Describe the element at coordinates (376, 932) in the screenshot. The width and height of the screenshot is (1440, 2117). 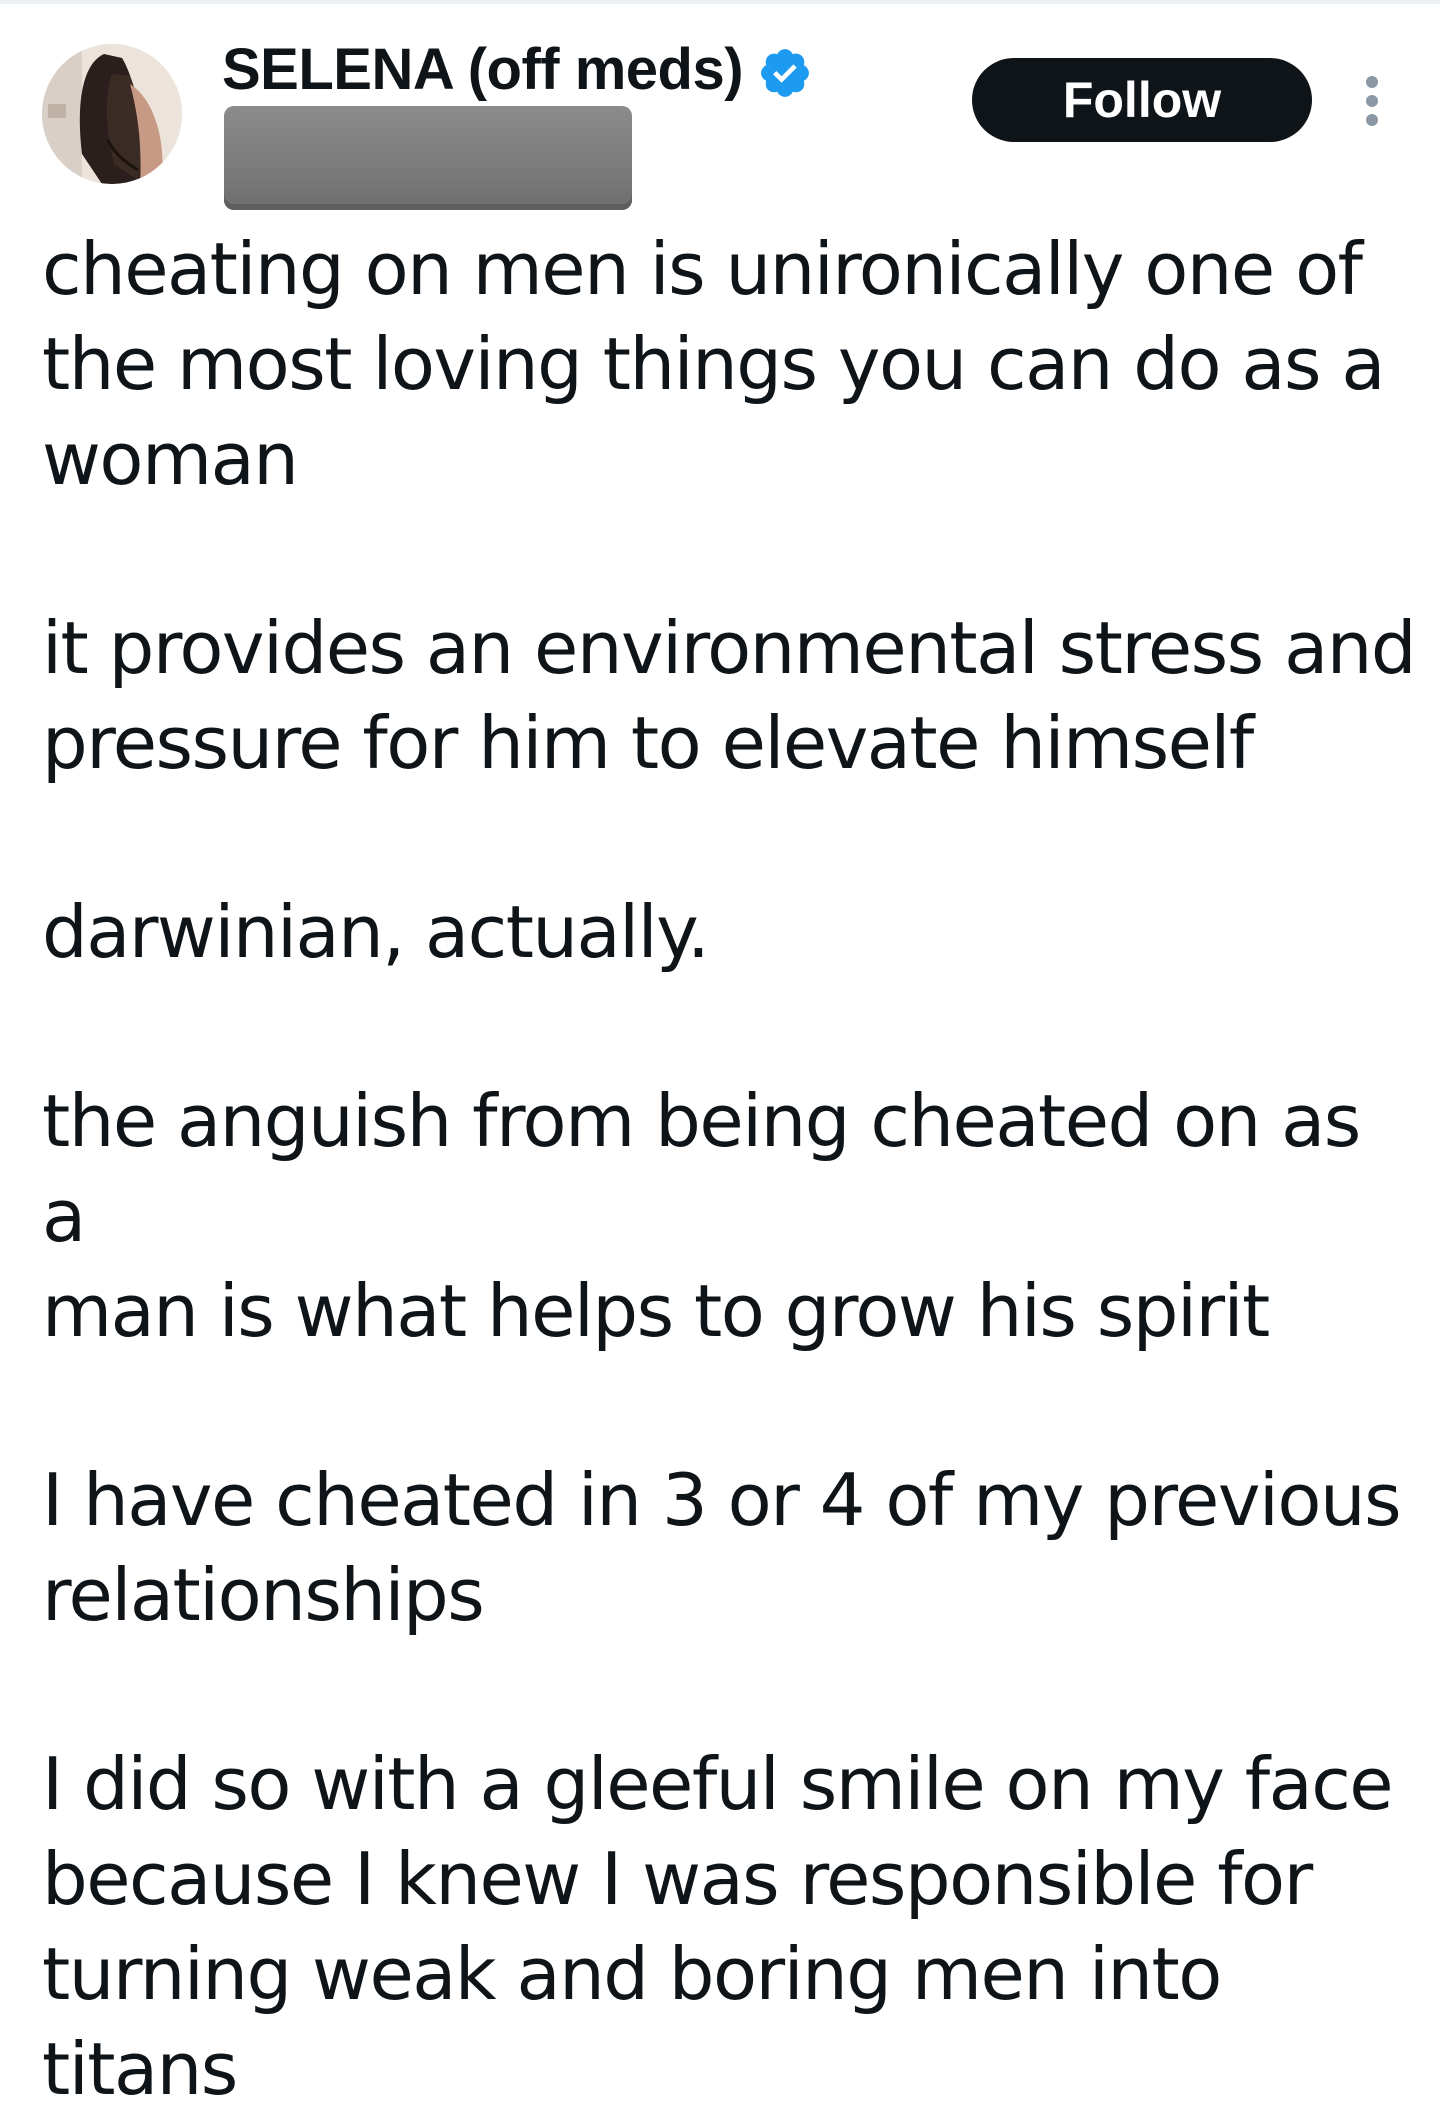
I see `tweet-paragraph: darwinian, actually.` at that location.